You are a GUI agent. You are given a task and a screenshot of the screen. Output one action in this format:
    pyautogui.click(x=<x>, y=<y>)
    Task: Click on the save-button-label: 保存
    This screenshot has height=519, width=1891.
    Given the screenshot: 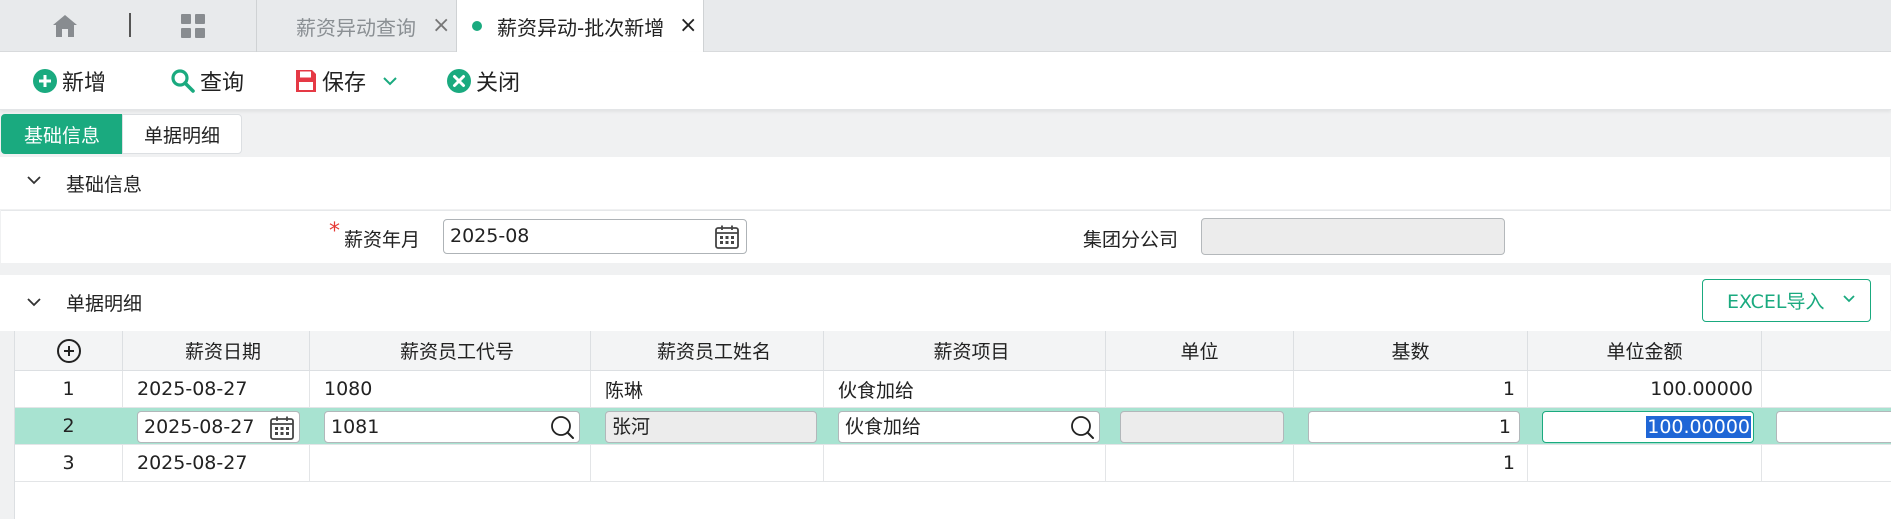 What is the action you would take?
    pyautogui.click(x=344, y=83)
    